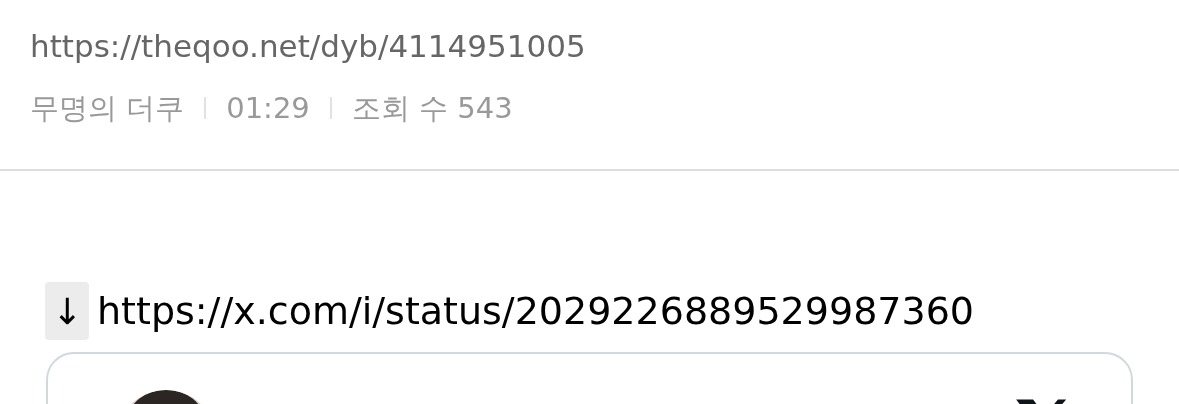 Image resolution: width=1179 pixels, height=404 pixels. I want to click on link-marker: ↓, so click(67, 311).